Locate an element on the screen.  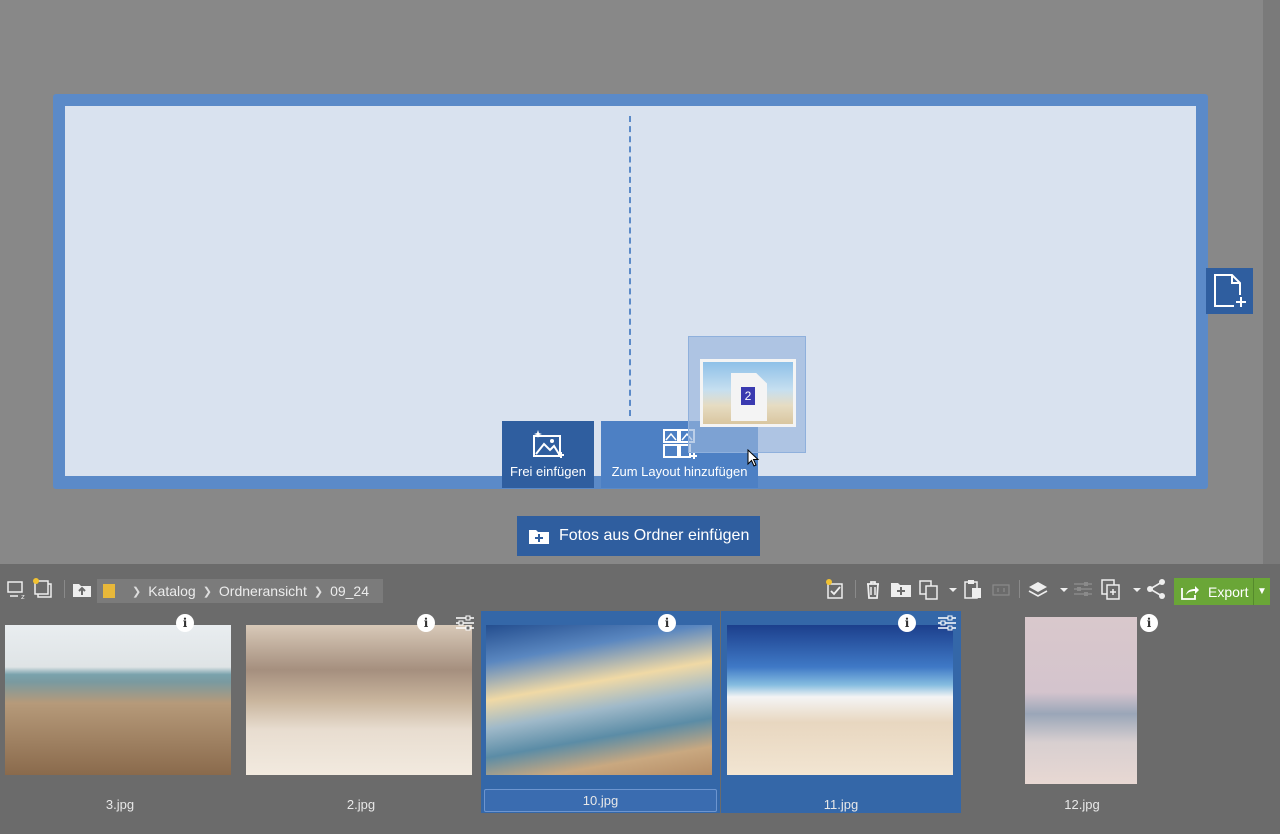
thumbnail-filename: 11.jpg is located at coordinates (841, 804).